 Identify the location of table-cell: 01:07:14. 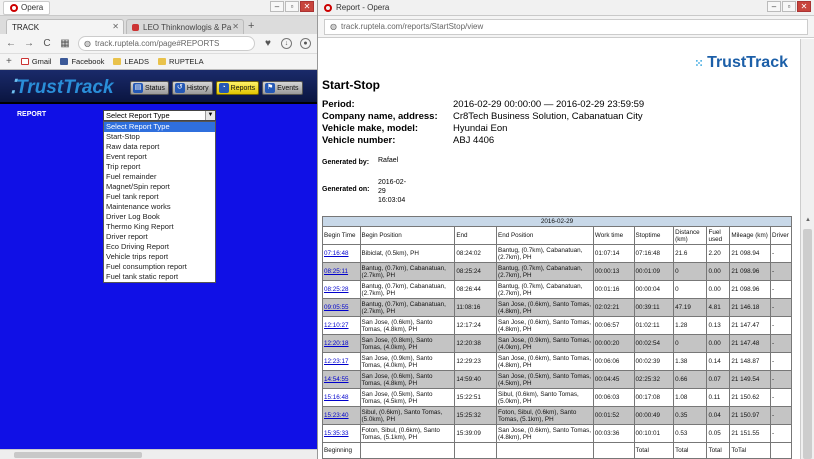
(613, 253).